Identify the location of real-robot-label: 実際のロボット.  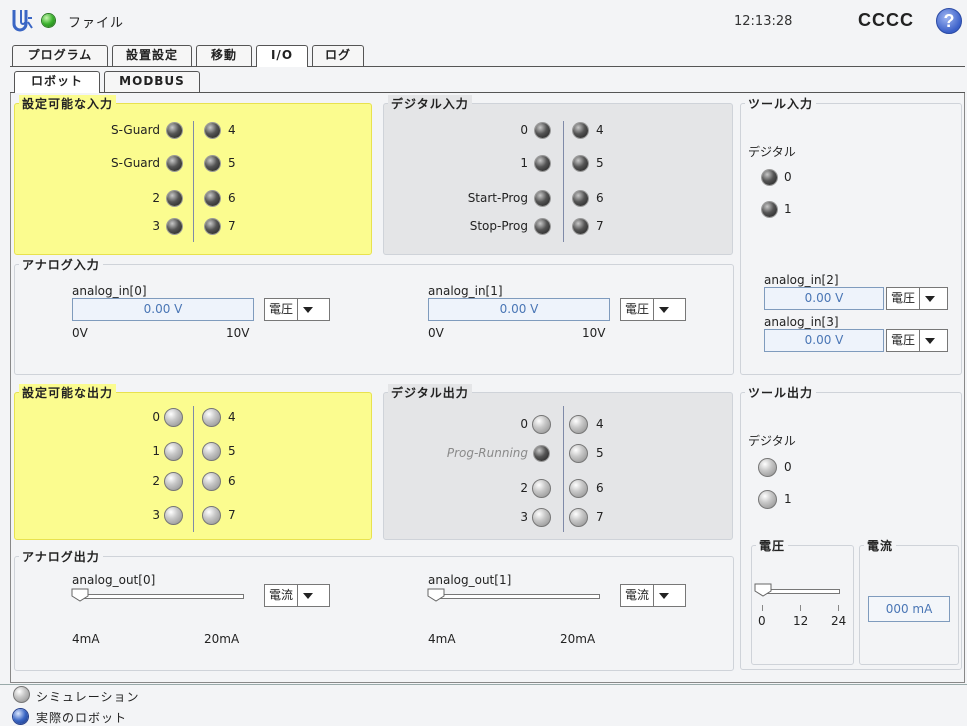
(81, 717).